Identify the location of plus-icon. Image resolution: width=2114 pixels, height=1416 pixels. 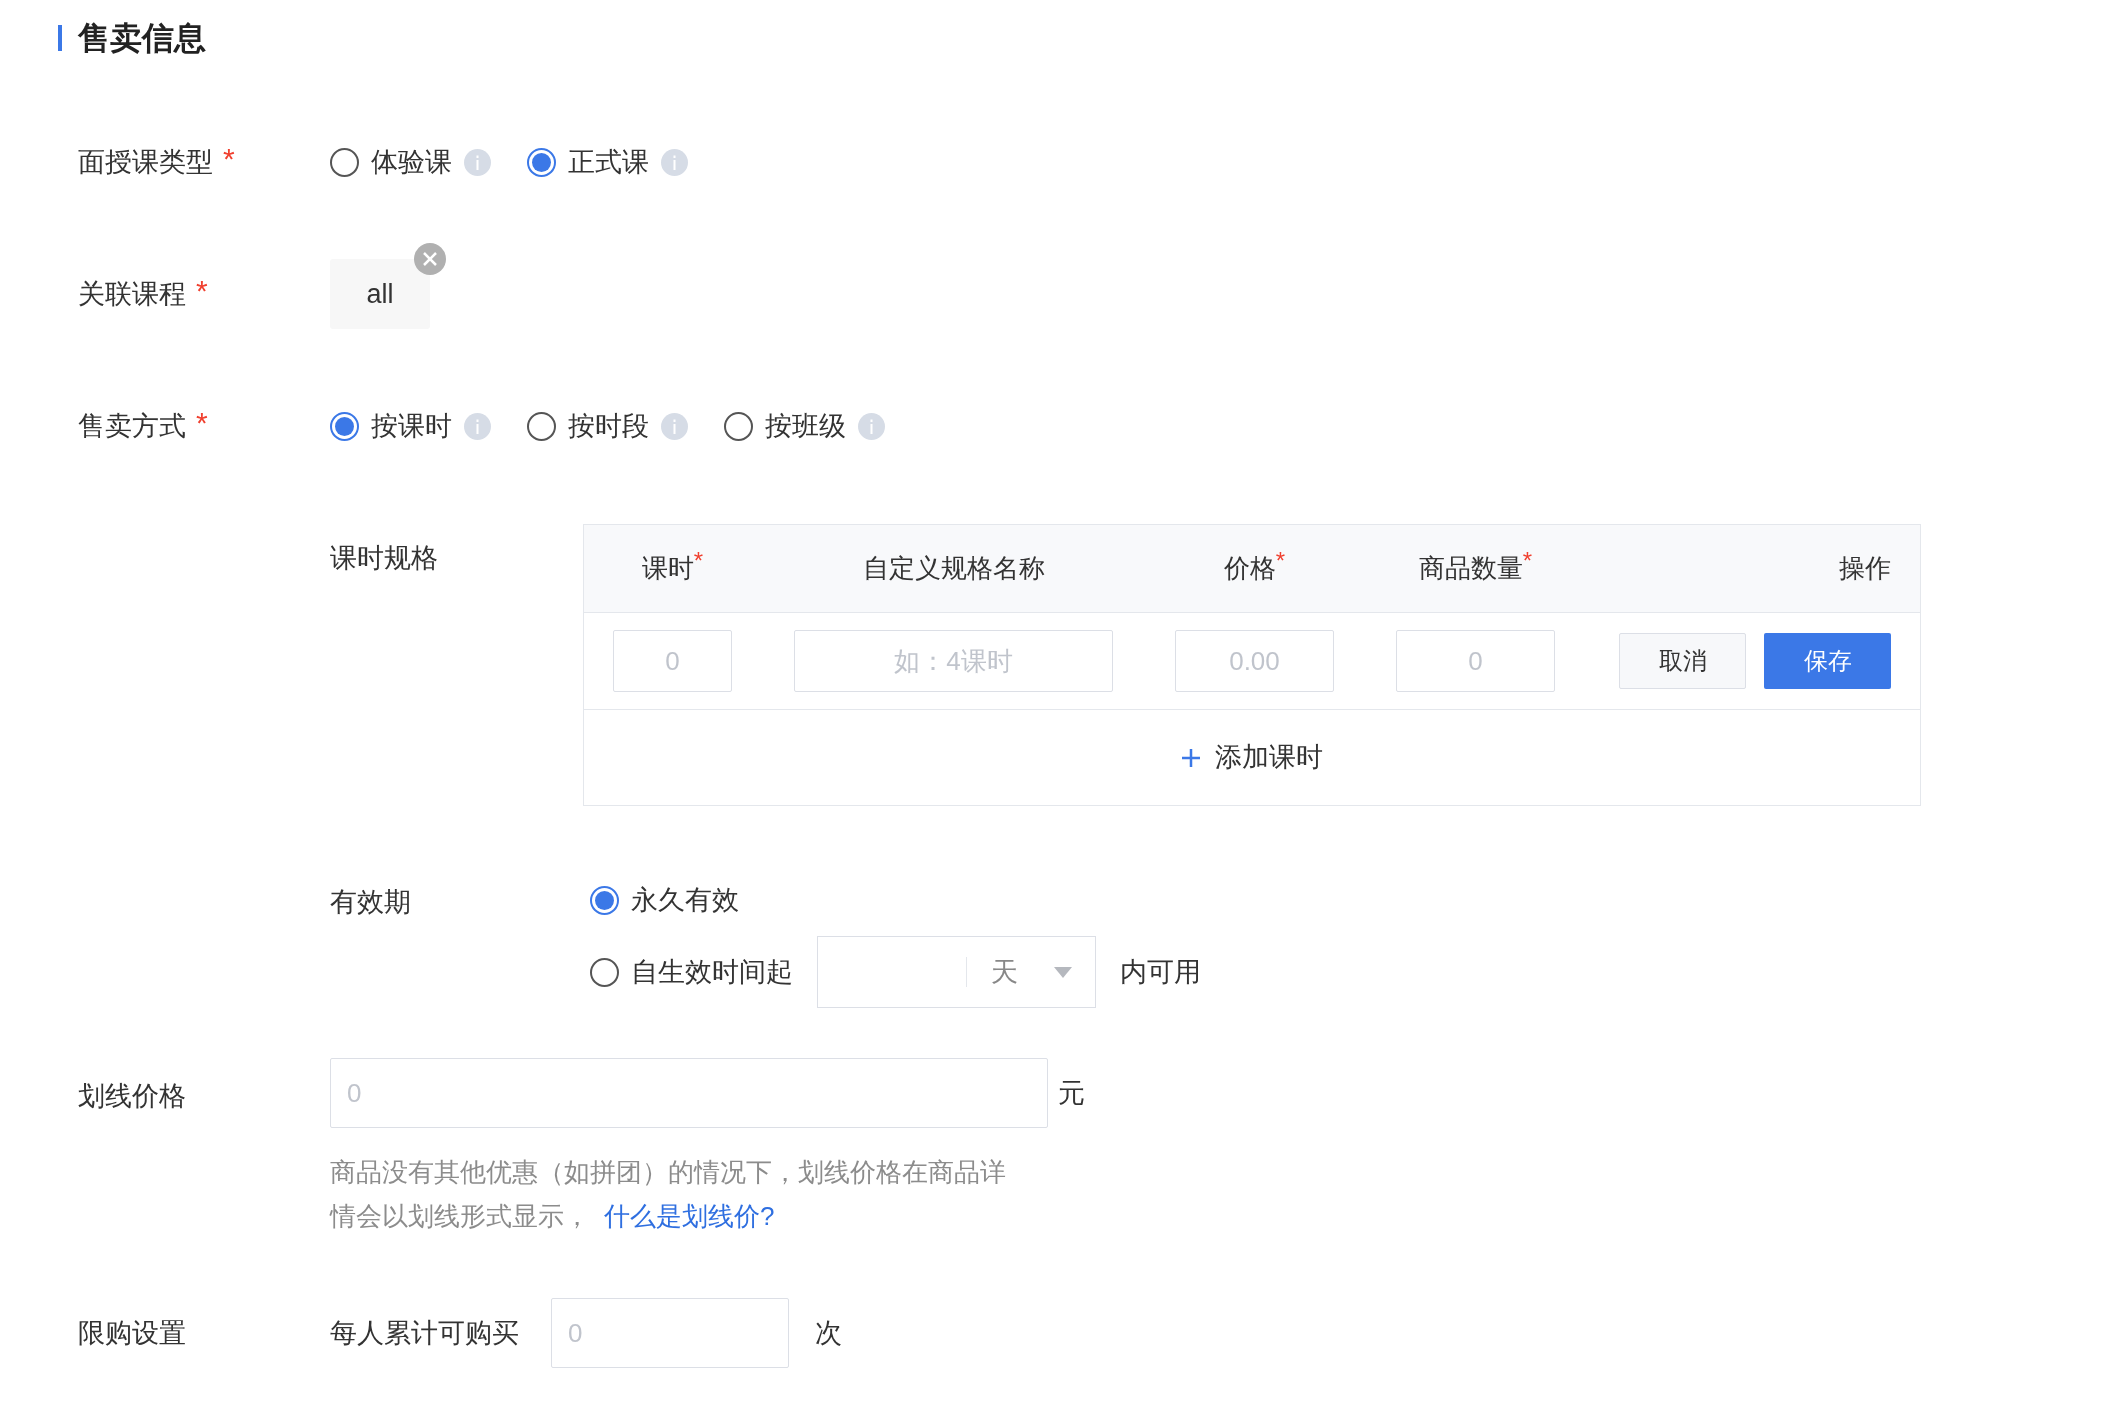
(1191, 757).